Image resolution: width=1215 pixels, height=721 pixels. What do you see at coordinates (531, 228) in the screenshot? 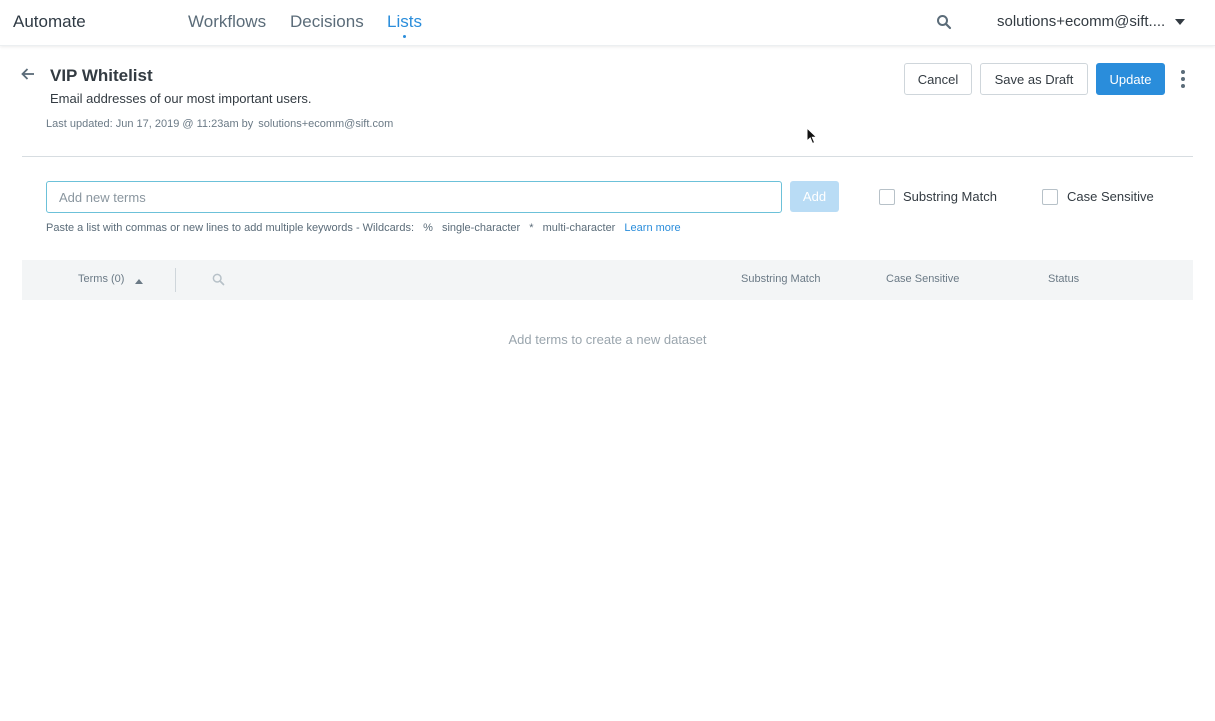
I see `wildcard-multi-symbol: *` at bounding box center [531, 228].